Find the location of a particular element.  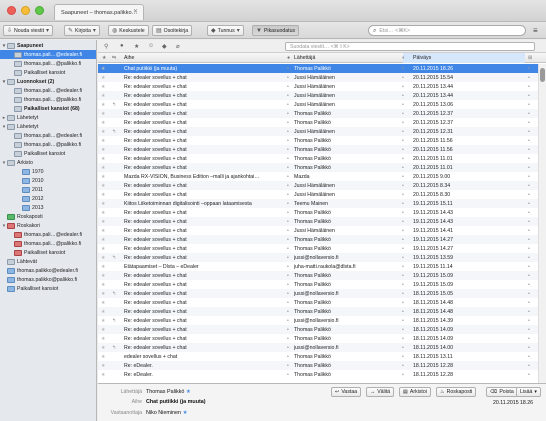

sidebar-item: 2012 is located at coordinates (48, 198).